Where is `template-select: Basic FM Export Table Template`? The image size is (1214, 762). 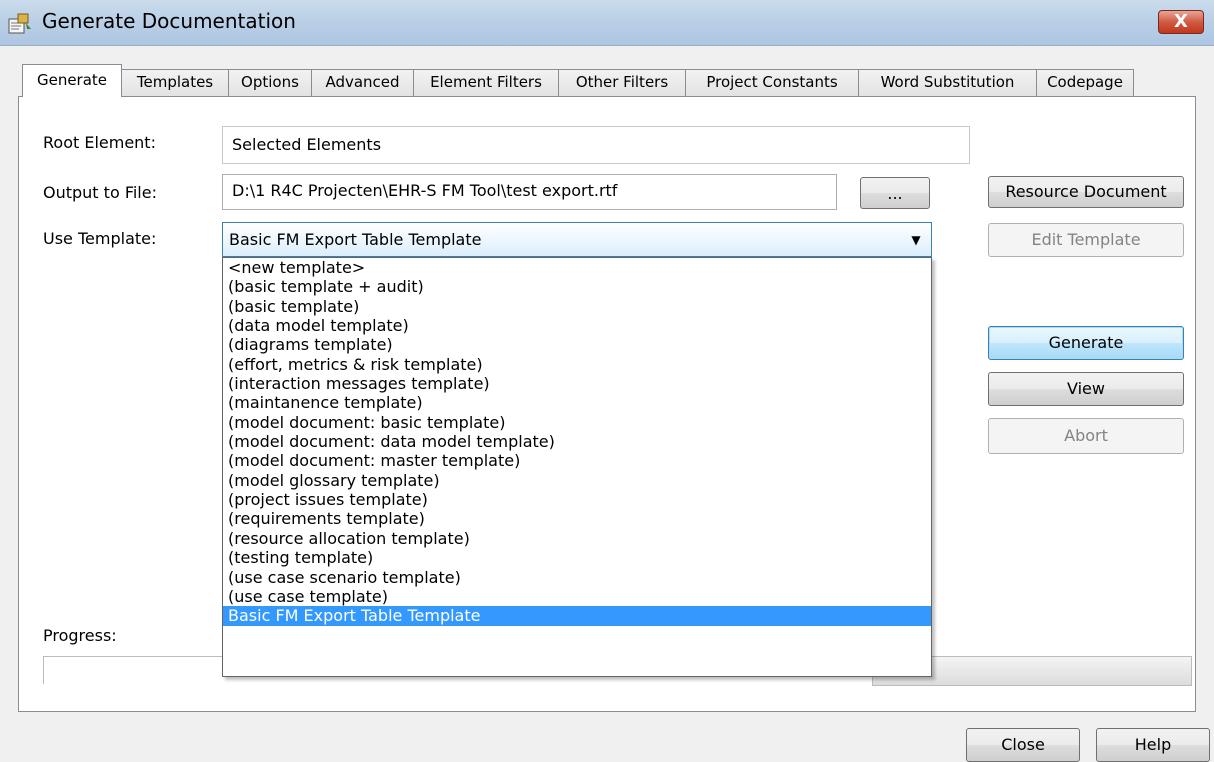
template-select: Basic FM Export Table Template is located at coordinates (577, 239).